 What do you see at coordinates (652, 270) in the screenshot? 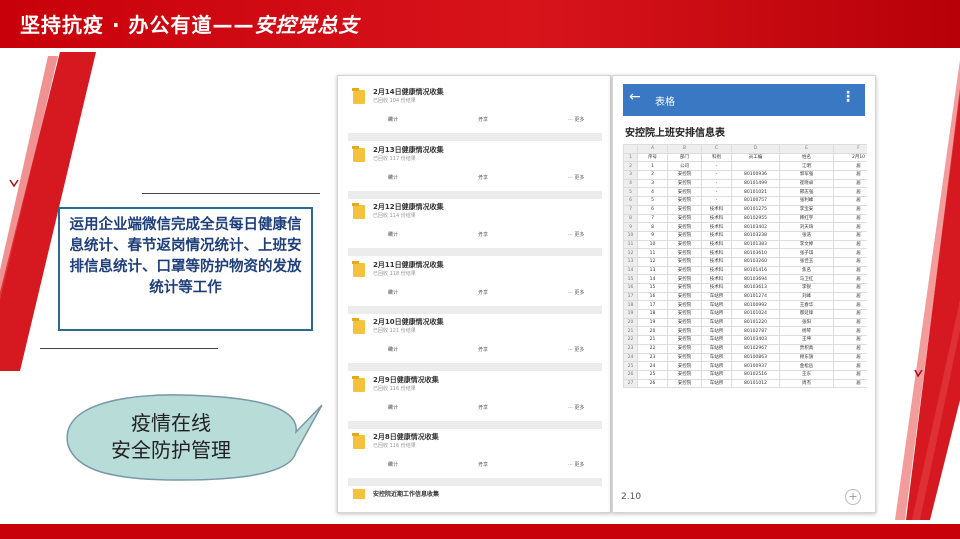
I see `table-cell: 13` at bounding box center [652, 270].